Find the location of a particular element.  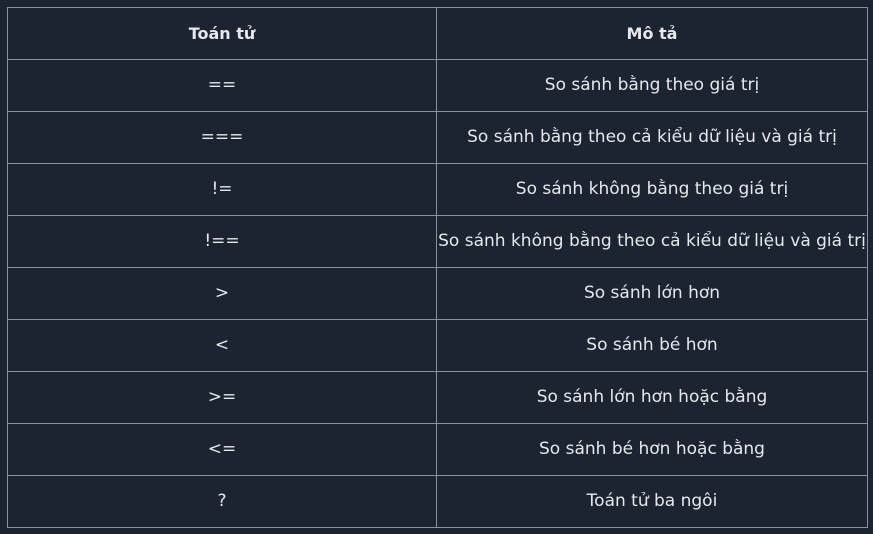

operator-cell: === is located at coordinates (222, 137).